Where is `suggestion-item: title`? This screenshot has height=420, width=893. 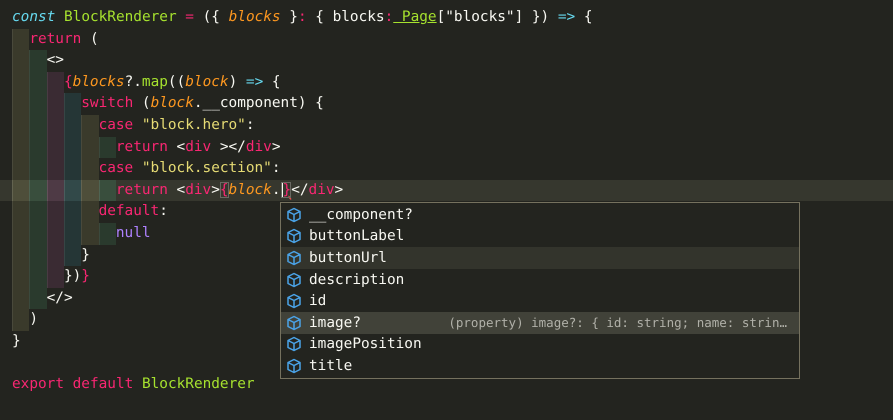 suggestion-item: title is located at coordinates (540, 366).